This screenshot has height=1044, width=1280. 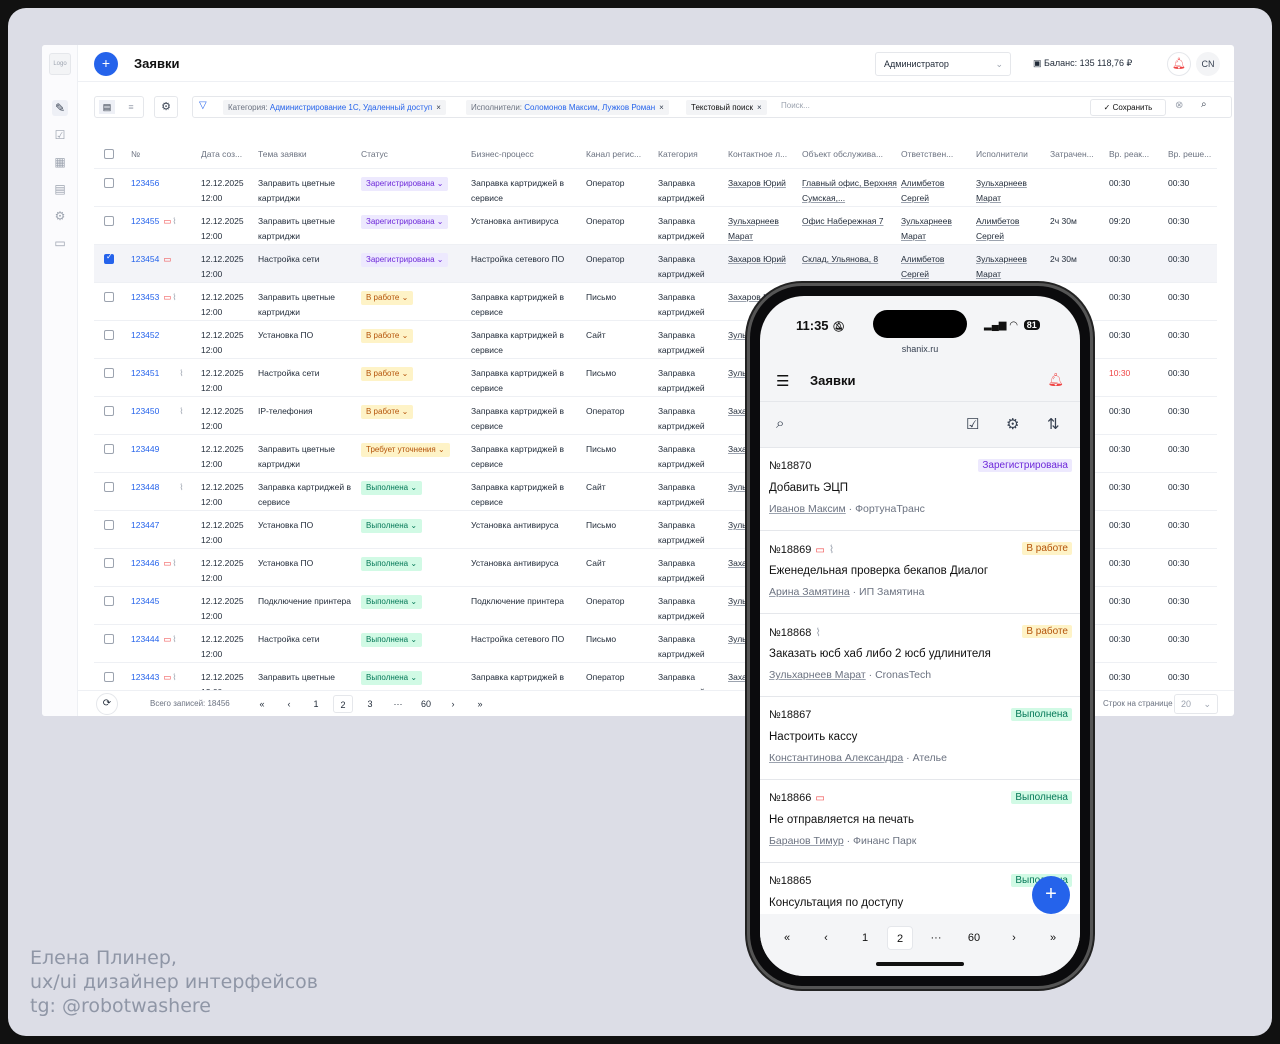 What do you see at coordinates (480, 704) in the screenshot?
I see `page-button: »` at bounding box center [480, 704].